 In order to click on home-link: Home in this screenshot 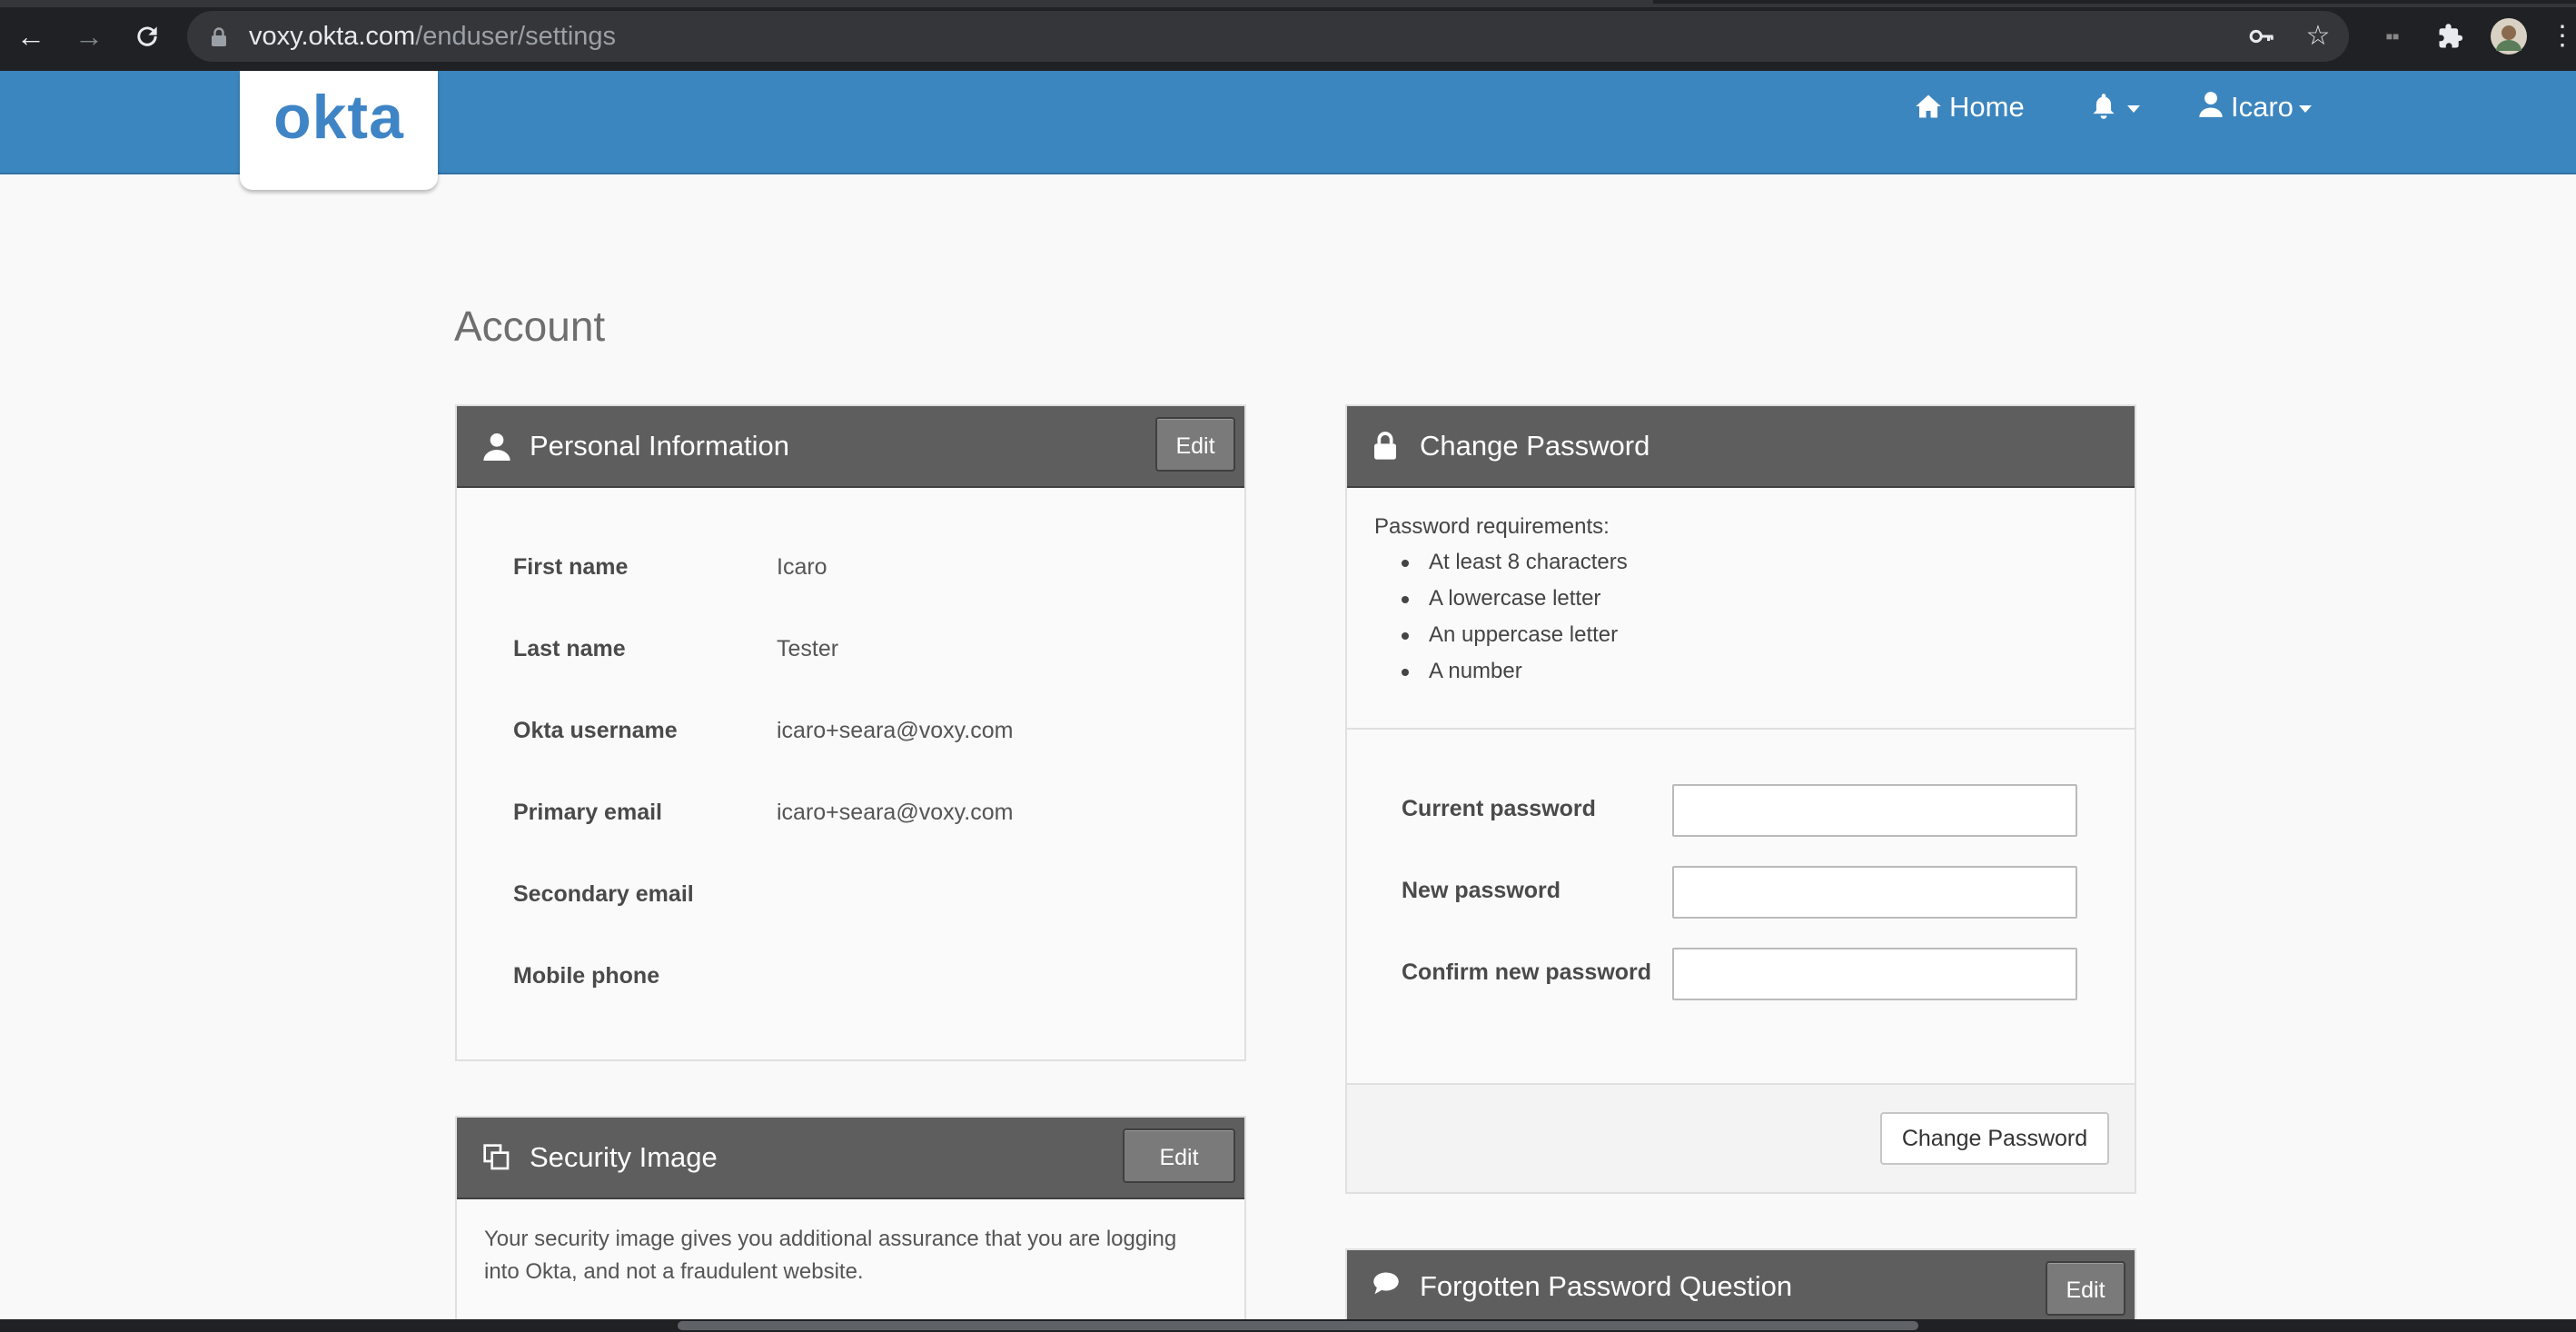, I will do `click(1970, 107)`.